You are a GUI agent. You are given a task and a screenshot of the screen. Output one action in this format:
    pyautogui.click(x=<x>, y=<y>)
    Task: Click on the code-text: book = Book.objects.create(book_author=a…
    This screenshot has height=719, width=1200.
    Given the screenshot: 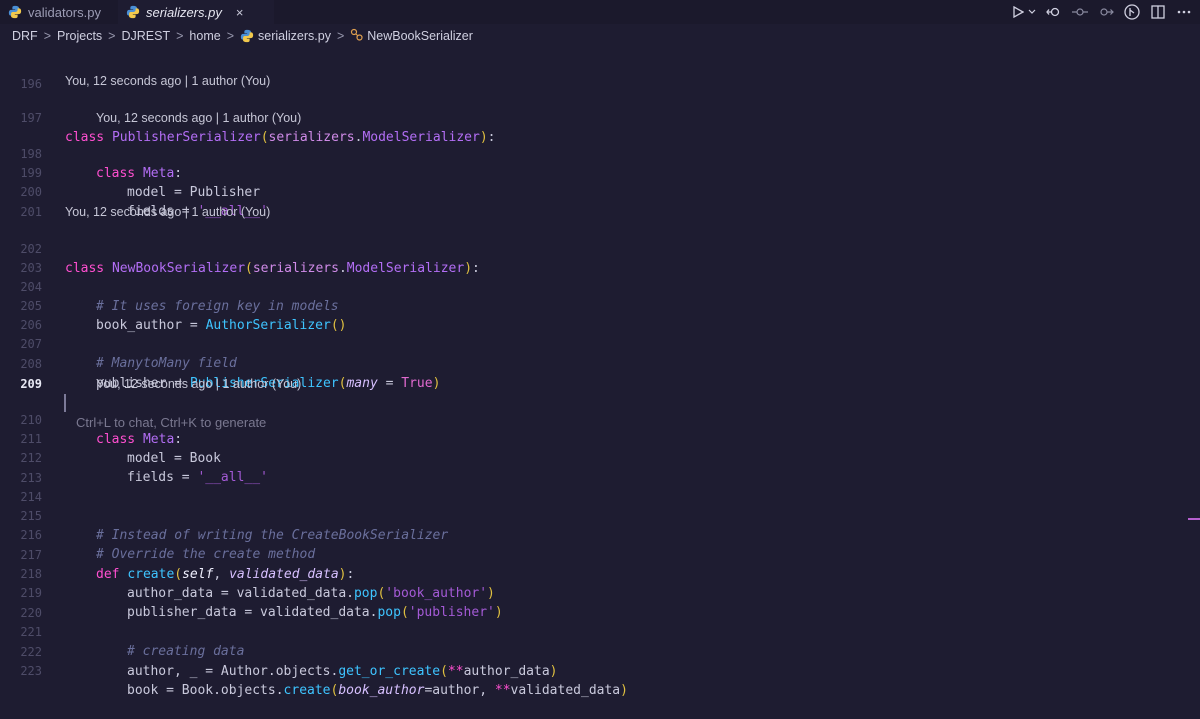 What is the action you would take?
    pyautogui.click(x=377, y=690)
    